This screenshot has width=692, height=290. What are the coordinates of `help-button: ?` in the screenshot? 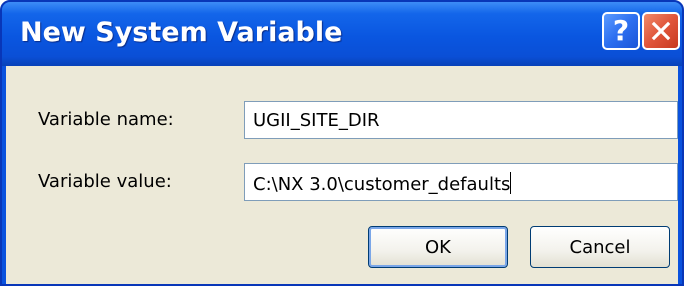 It's located at (621, 31).